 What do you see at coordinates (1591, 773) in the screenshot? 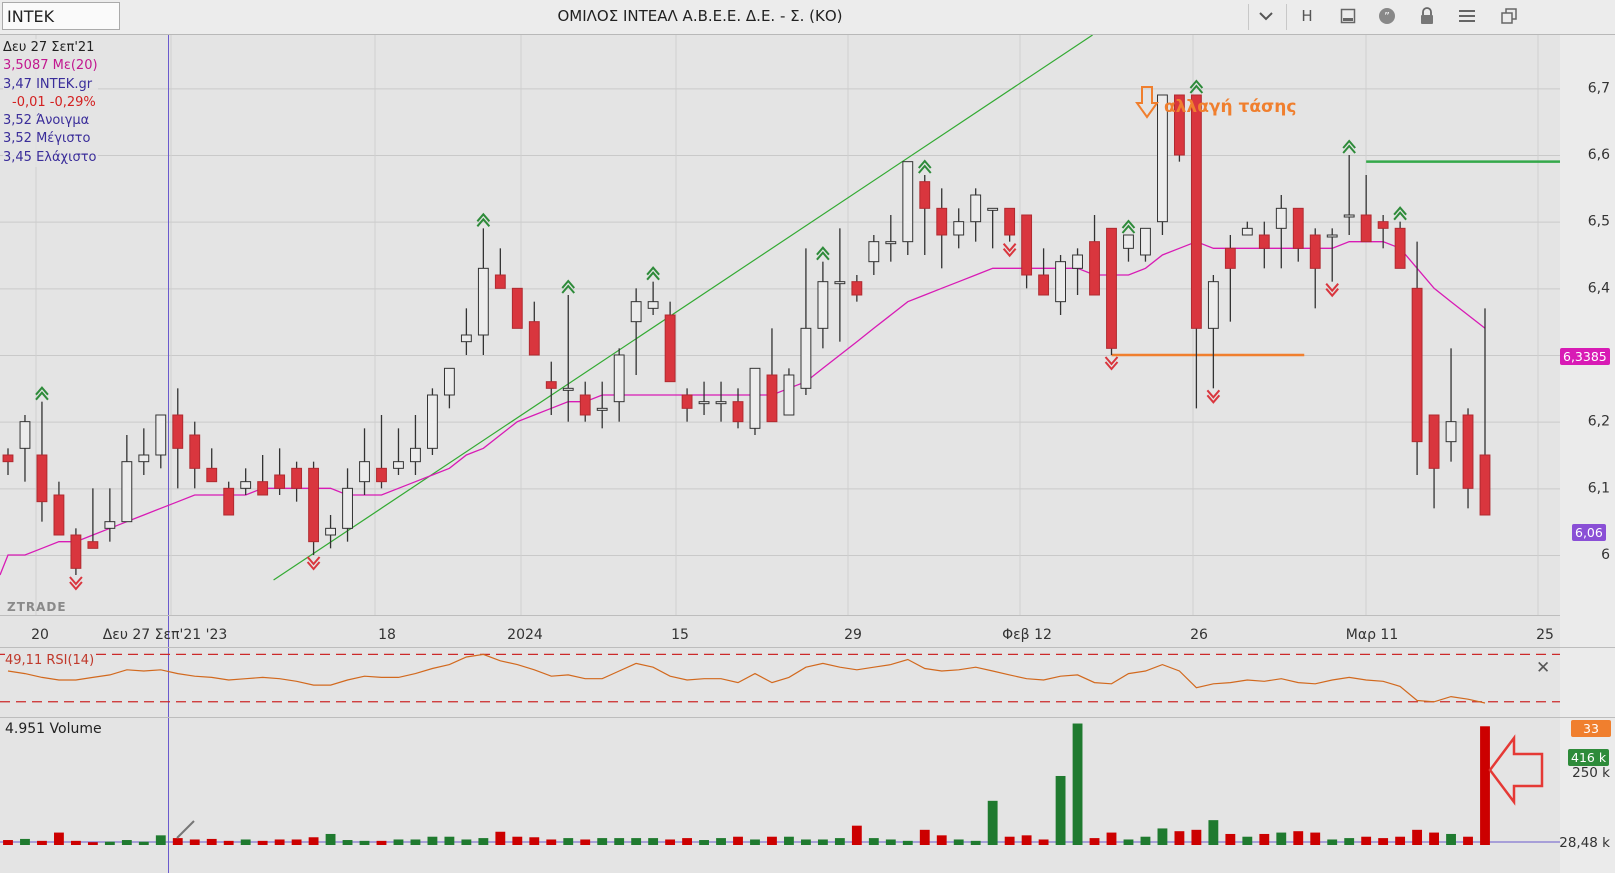
I see `volume-tick-label: 250 k` at bounding box center [1591, 773].